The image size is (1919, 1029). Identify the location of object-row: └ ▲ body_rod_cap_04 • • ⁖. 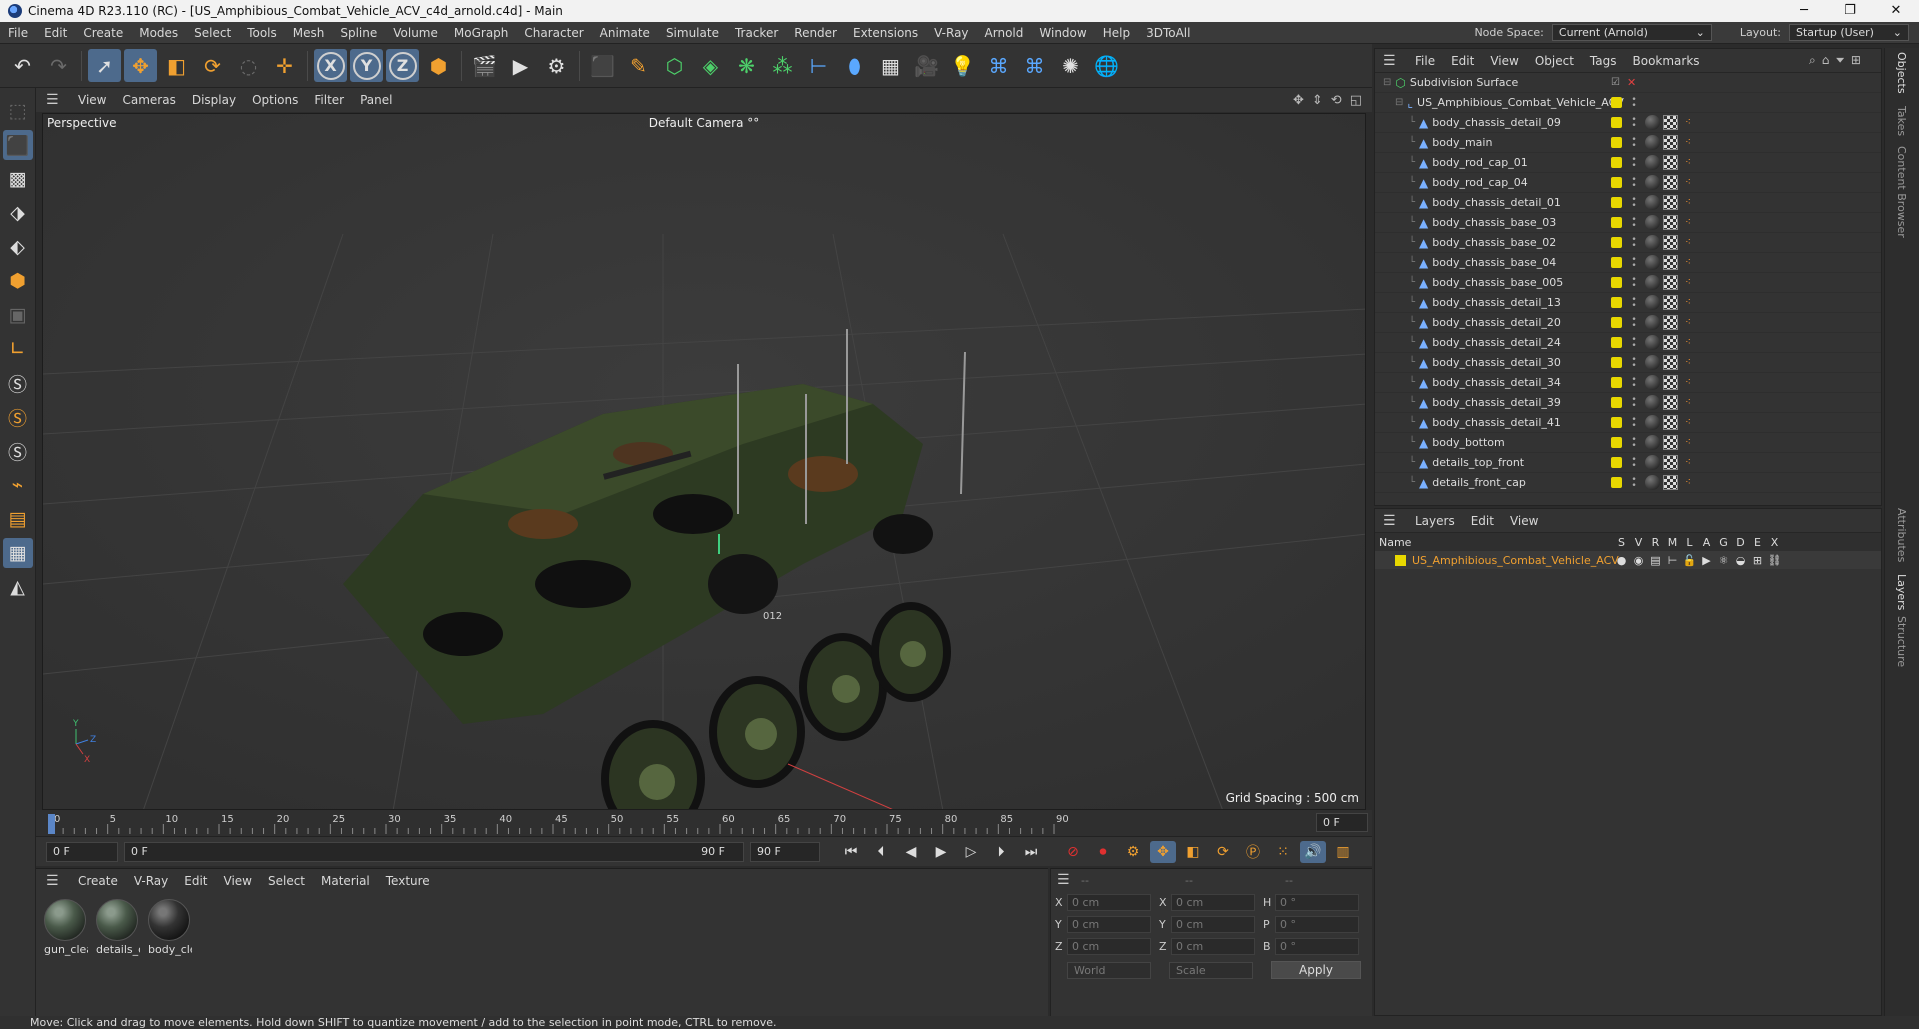
(1628, 183).